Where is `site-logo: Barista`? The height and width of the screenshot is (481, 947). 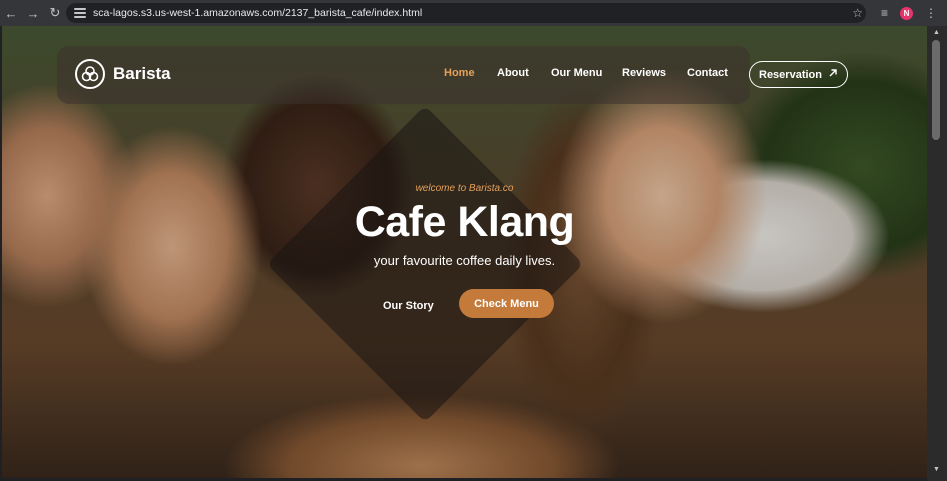 site-logo: Barista is located at coordinates (123, 74).